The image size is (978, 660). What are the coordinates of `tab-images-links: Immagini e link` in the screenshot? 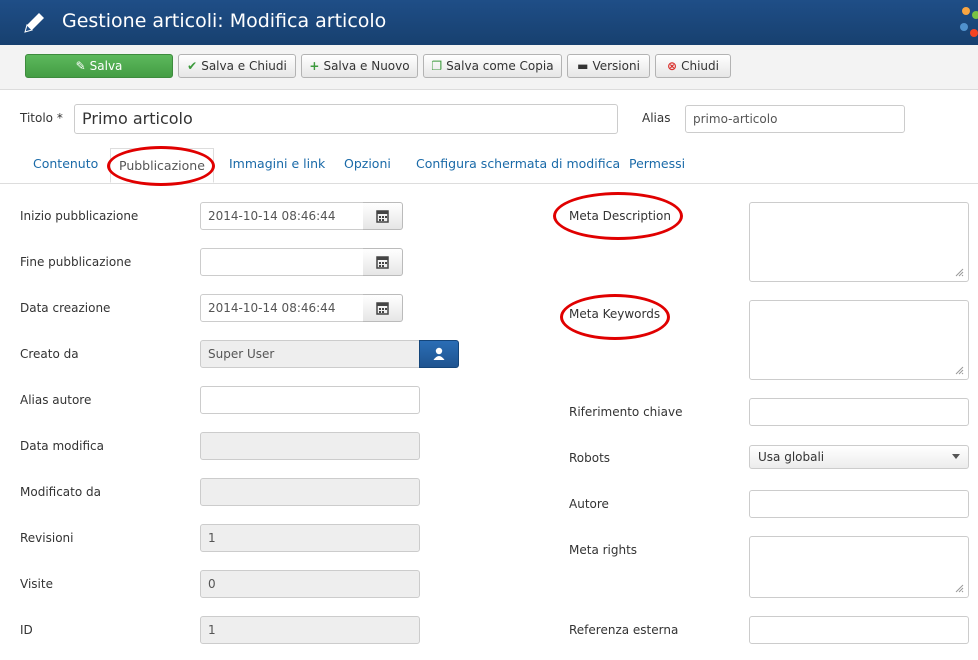 It's located at (277, 163).